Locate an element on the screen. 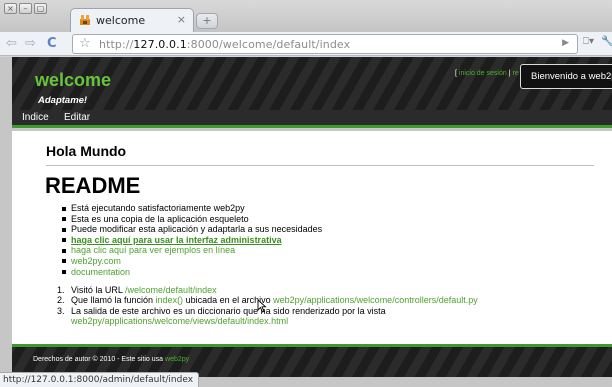 This screenshot has width=612, height=387. forward-arrow-icon: ⇨ is located at coordinates (30, 43).